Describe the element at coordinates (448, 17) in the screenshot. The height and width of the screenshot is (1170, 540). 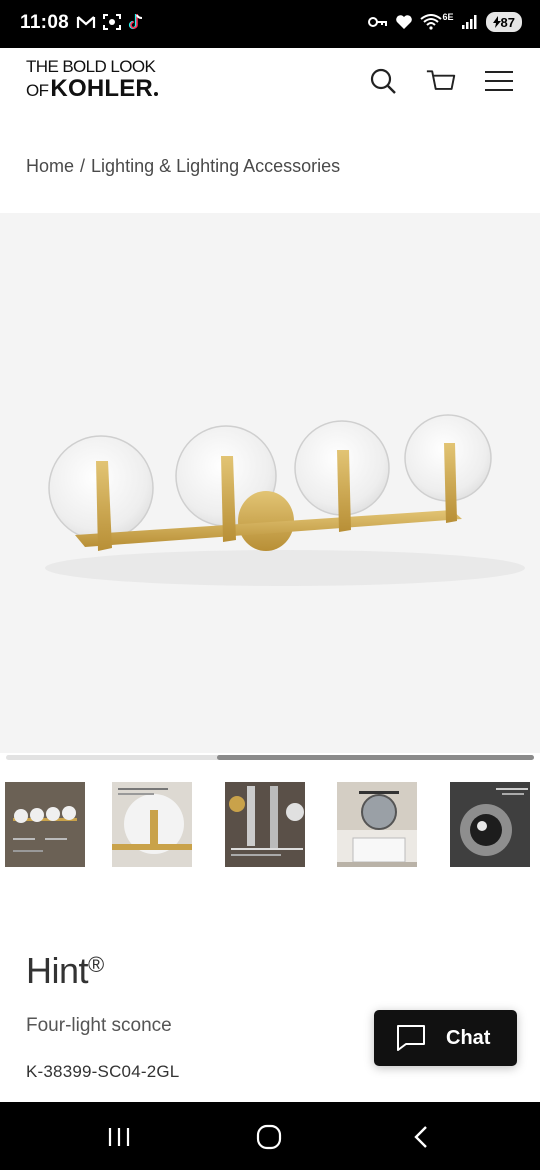
I see `network-type: 6E` at that location.